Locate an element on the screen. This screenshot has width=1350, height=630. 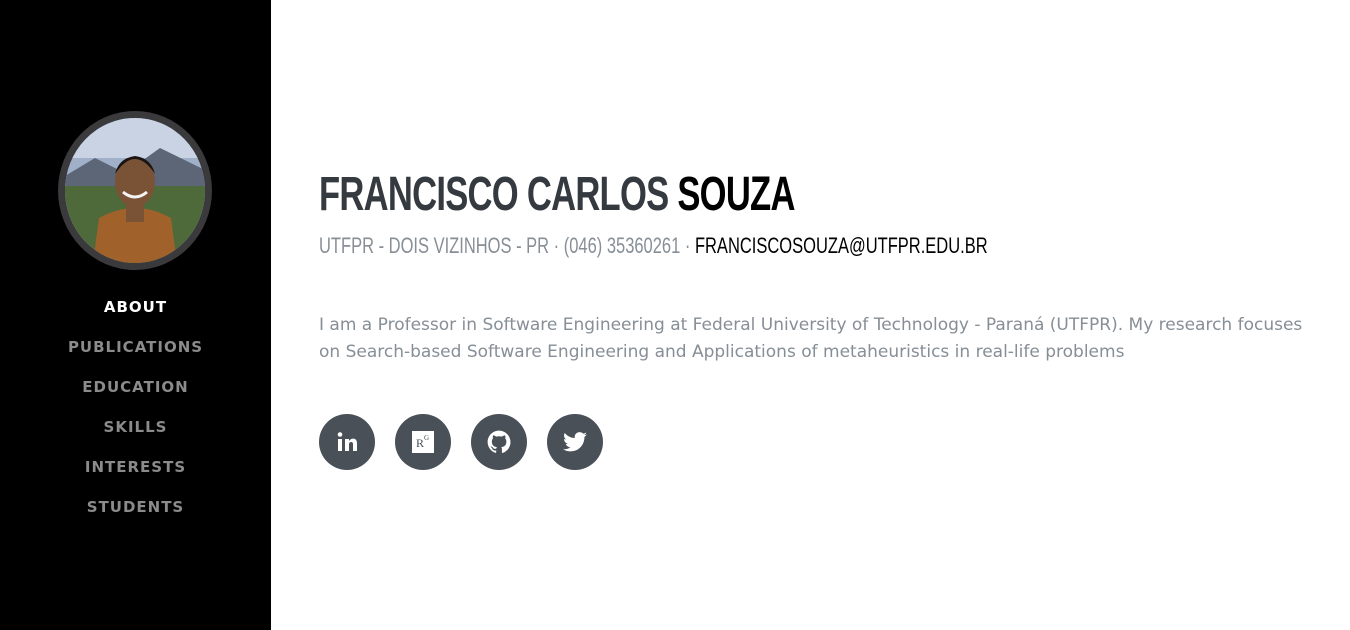
social-item-twitter is located at coordinates (575, 442).